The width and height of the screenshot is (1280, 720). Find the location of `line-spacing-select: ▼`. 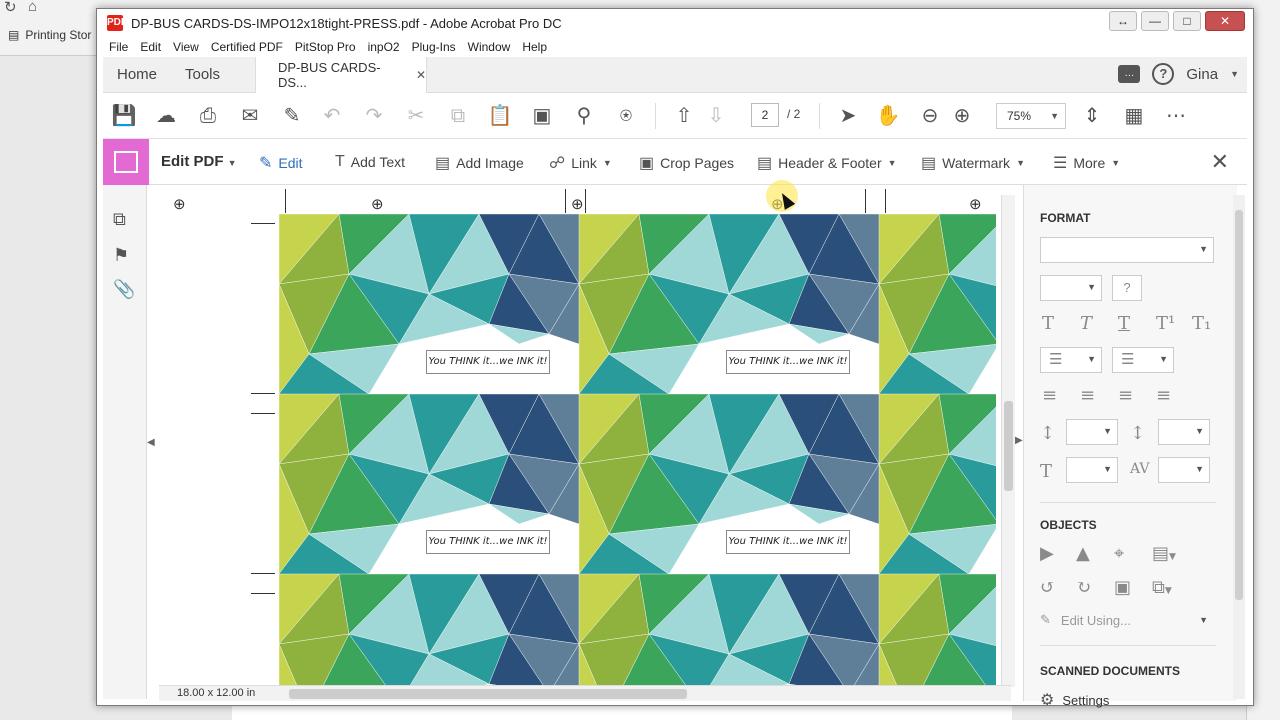

line-spacing-select: ▼ is located at coordinates (1092, 432).